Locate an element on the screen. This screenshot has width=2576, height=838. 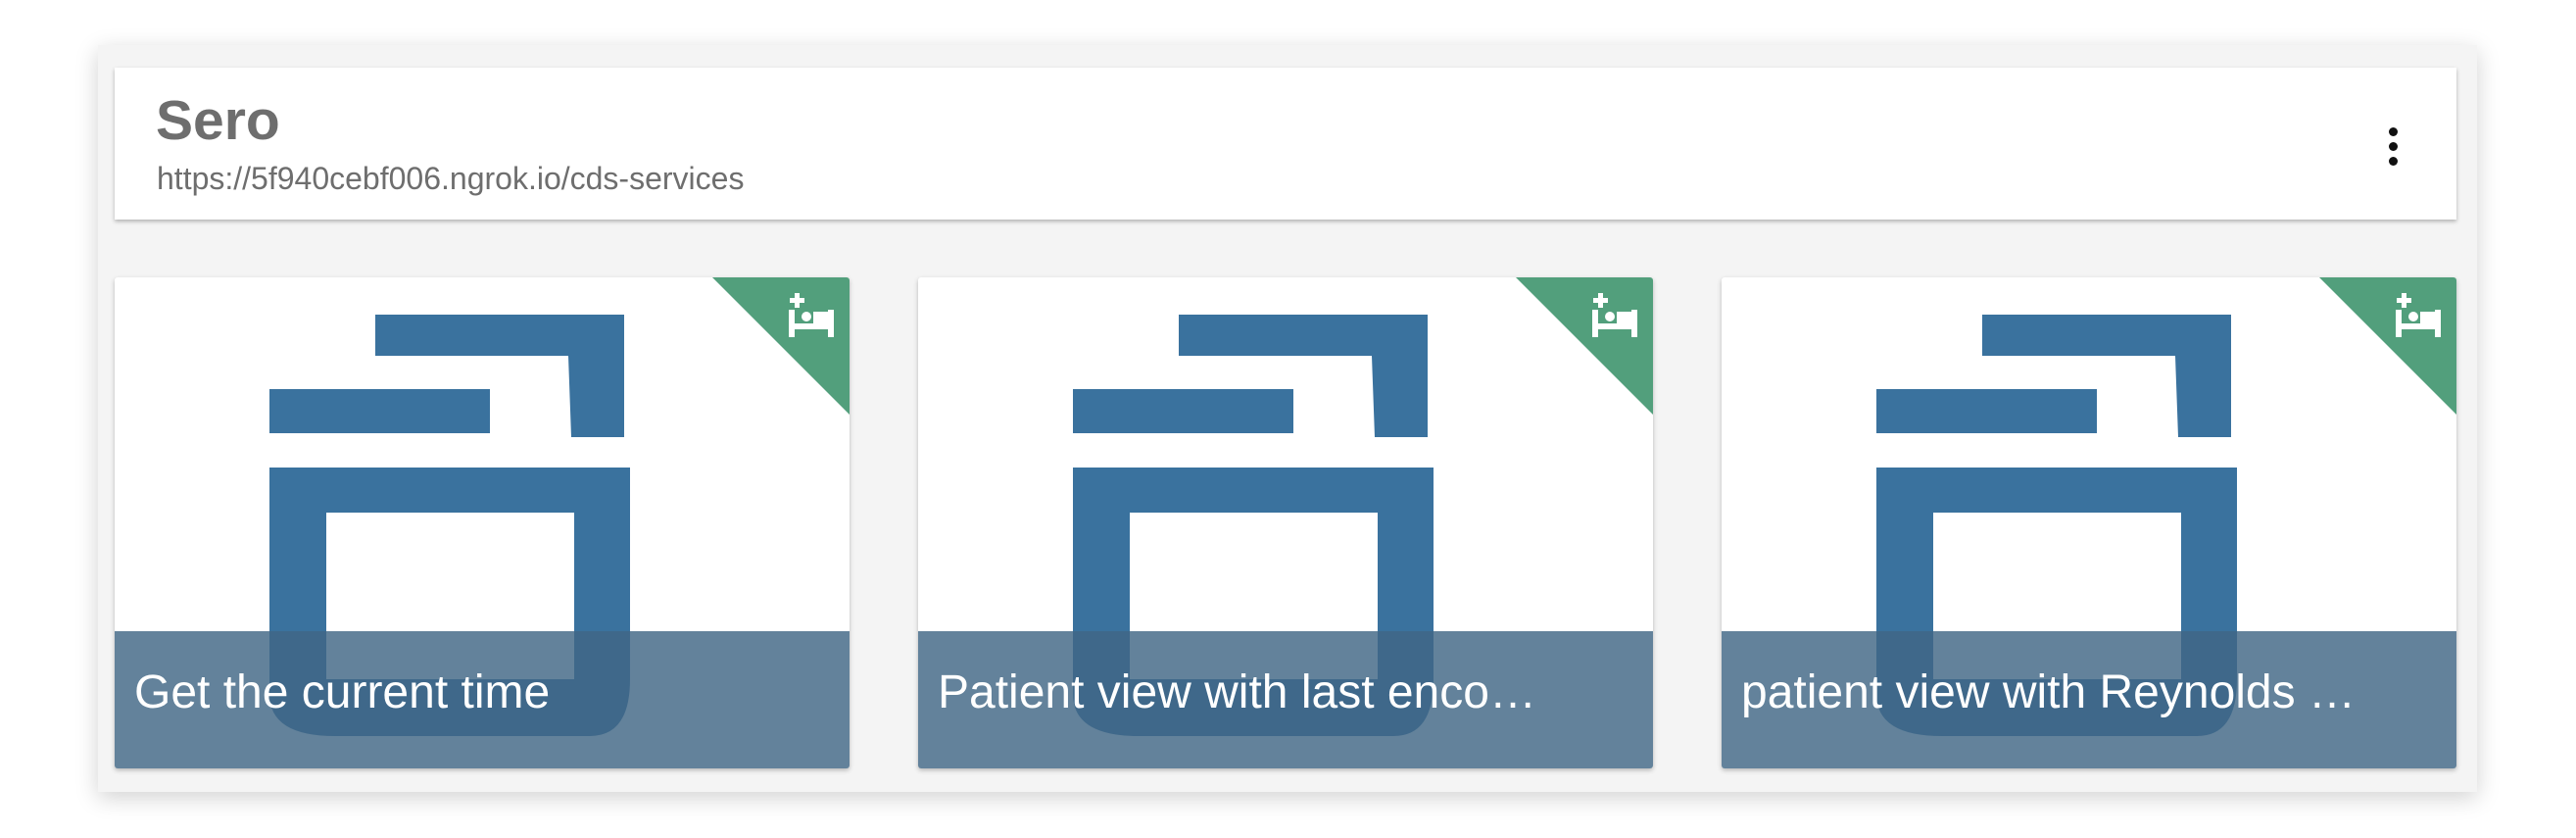
card-caption: Get the current time is located at coordinates (482, 699).